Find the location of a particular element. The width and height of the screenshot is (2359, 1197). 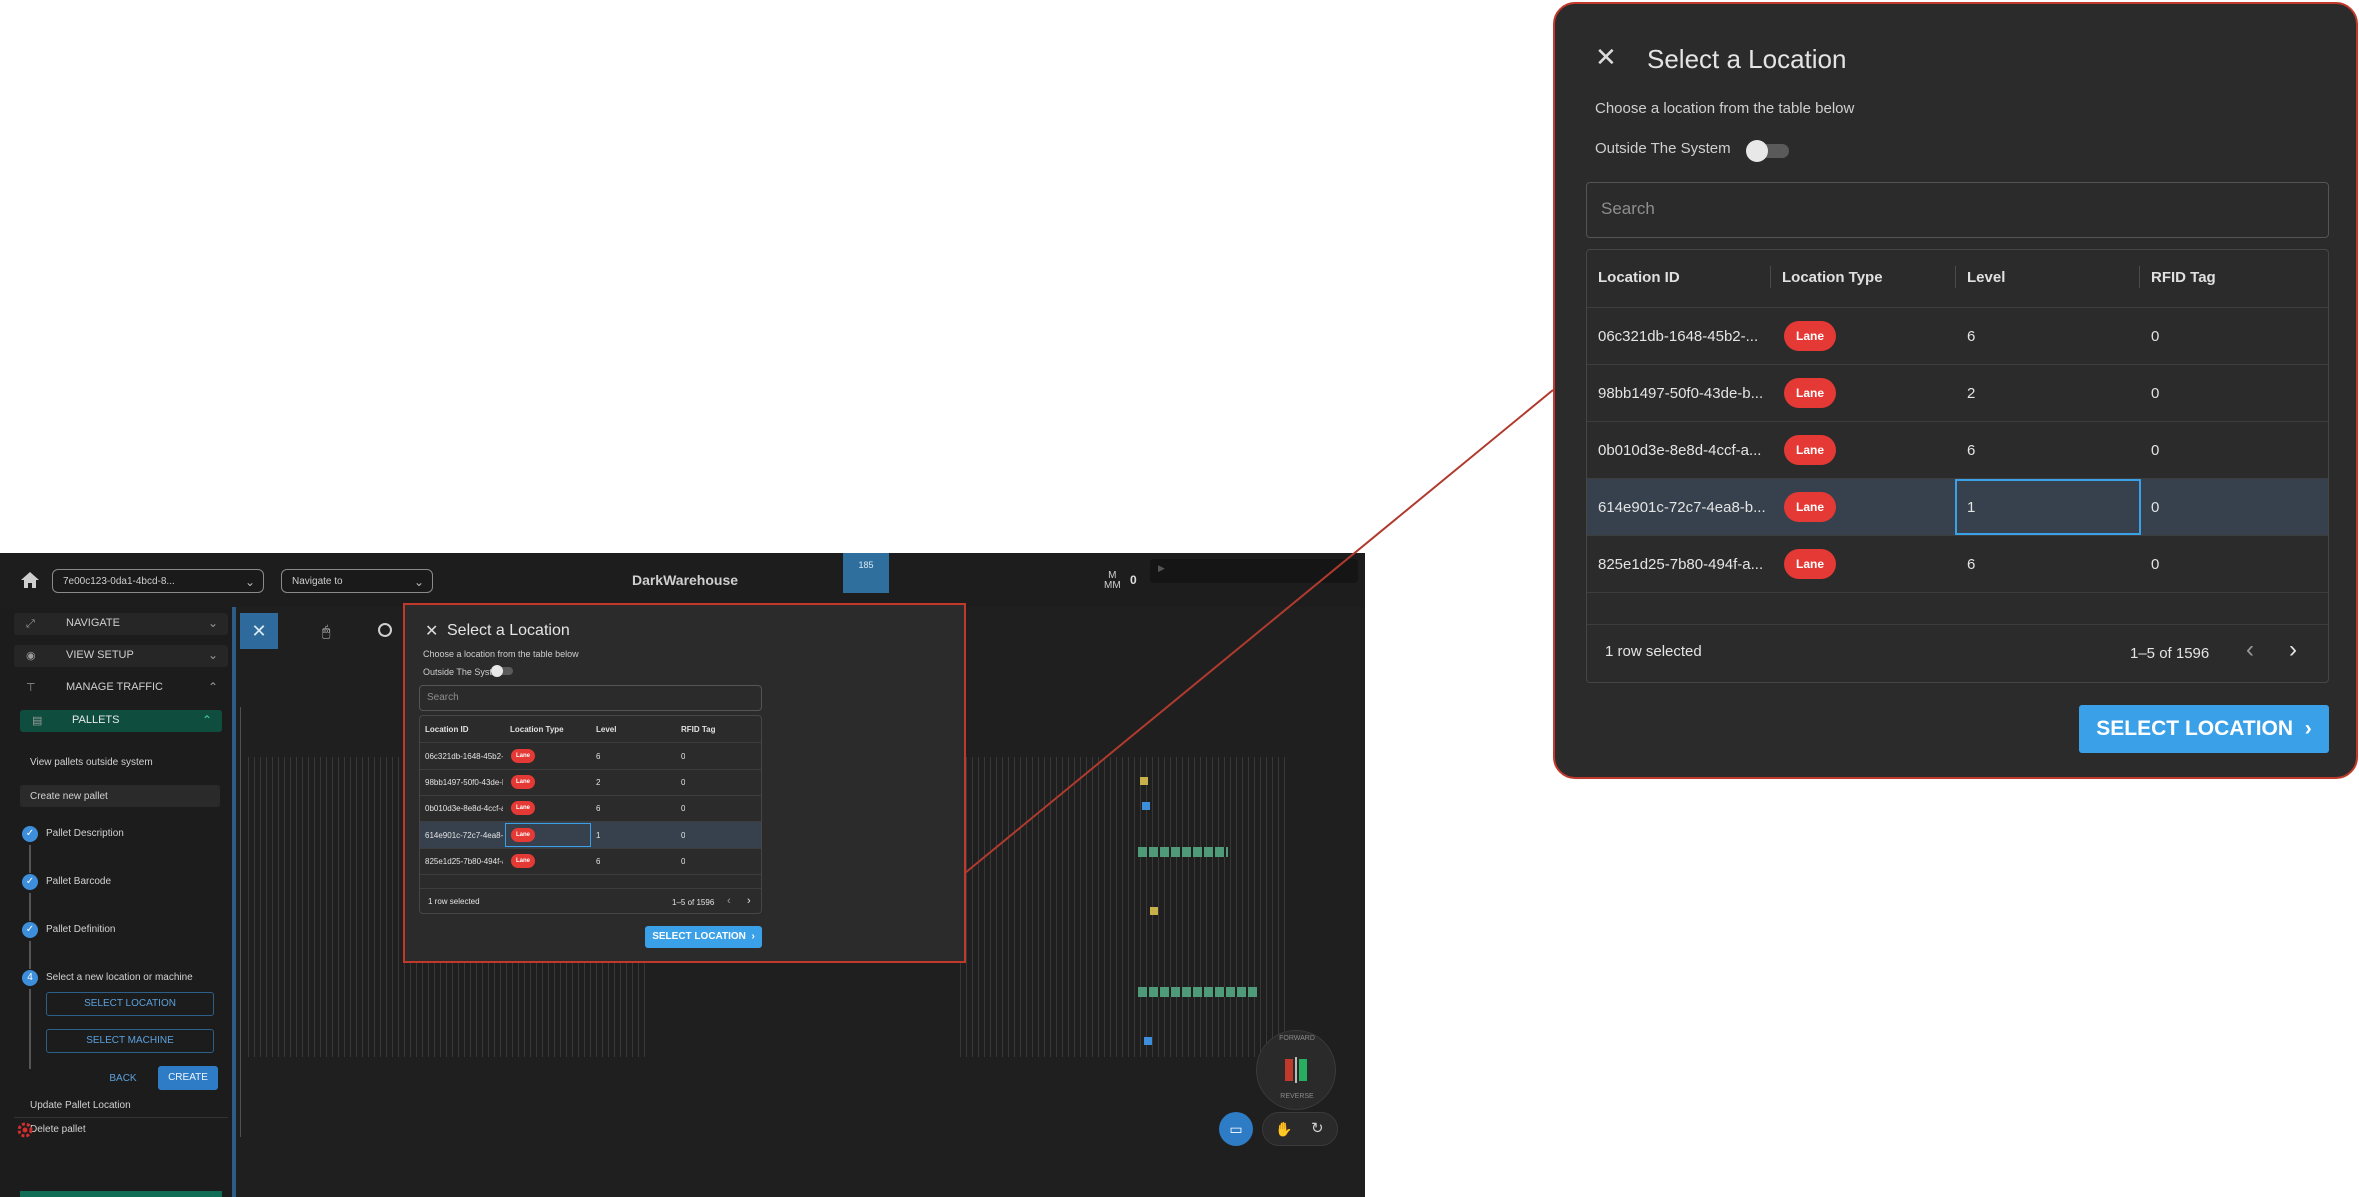

update-location-link: Update Pallet Location is located at coordinates (80, 1105).